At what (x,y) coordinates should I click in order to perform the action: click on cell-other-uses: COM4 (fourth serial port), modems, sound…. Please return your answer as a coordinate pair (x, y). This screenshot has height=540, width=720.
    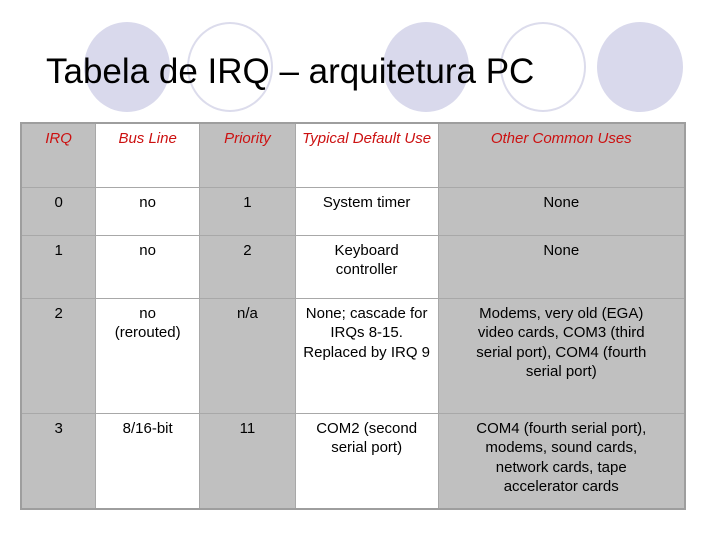
    Looking at the image, I should click on (561, 461).